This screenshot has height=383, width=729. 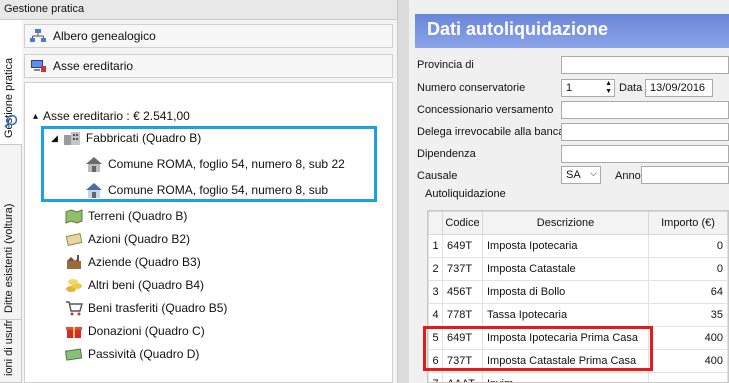 What do you see at coordinates (208, 66) in the screenshot?
I see `asse-ereditario-button: Asse ereditario` at bounding box center [208, 66].